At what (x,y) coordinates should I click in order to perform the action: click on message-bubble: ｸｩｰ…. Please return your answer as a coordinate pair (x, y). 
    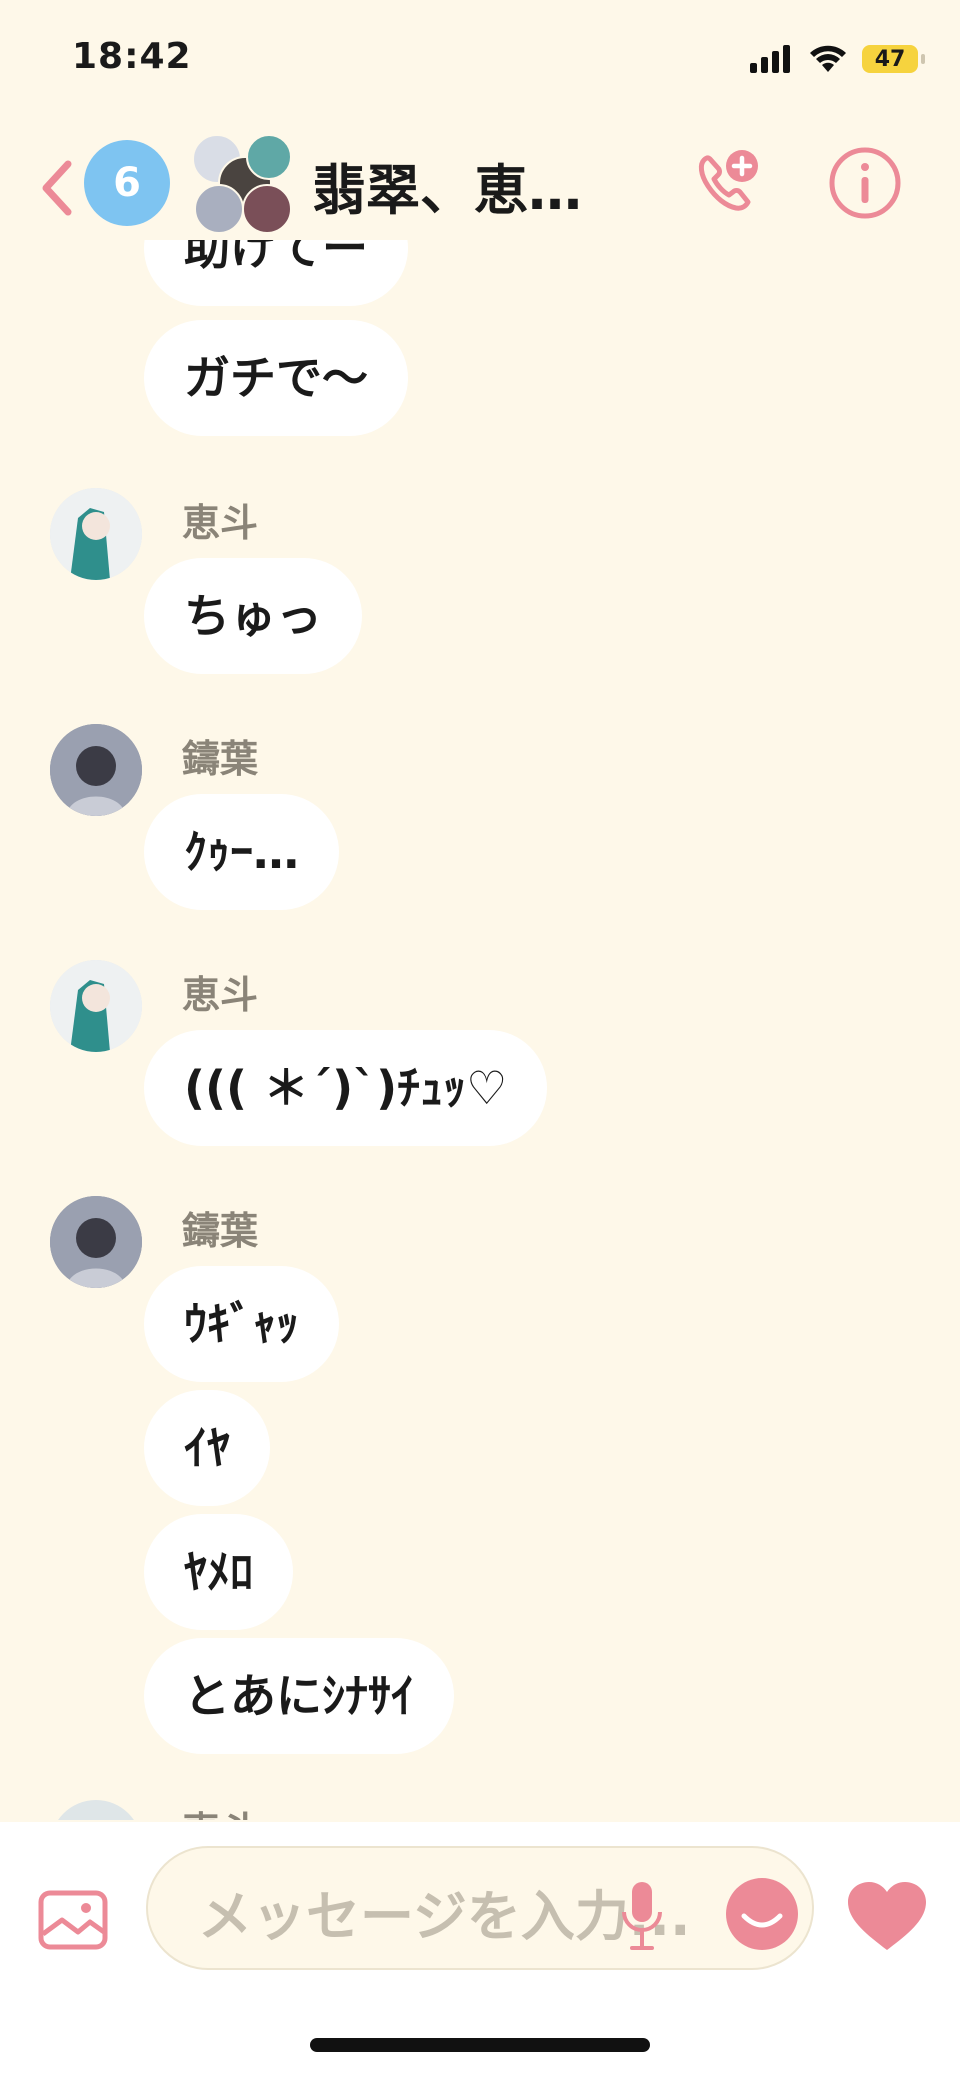
    Looking at the image, I should click on (241, 852).